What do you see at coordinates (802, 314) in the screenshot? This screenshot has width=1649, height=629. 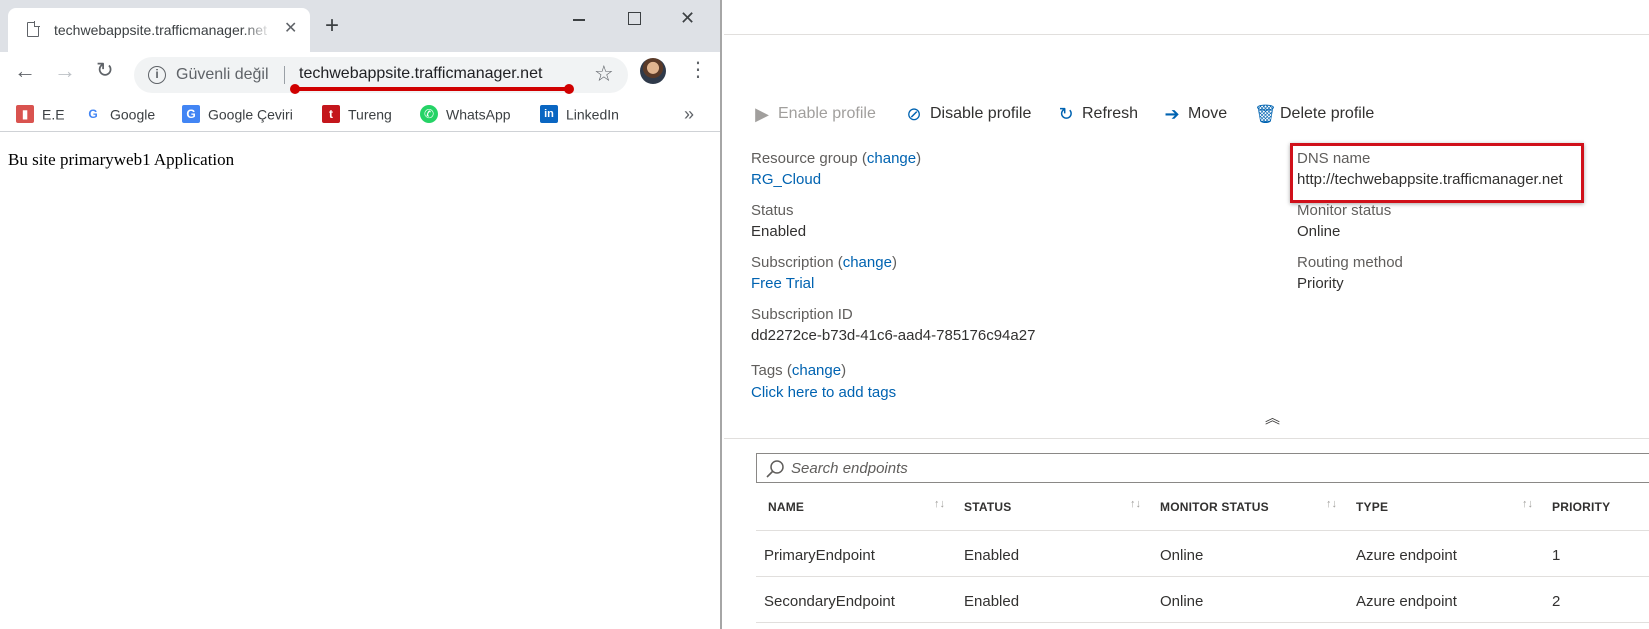 I see `subscription-id-label: Subscription ID` at bounding box center [802, 314].